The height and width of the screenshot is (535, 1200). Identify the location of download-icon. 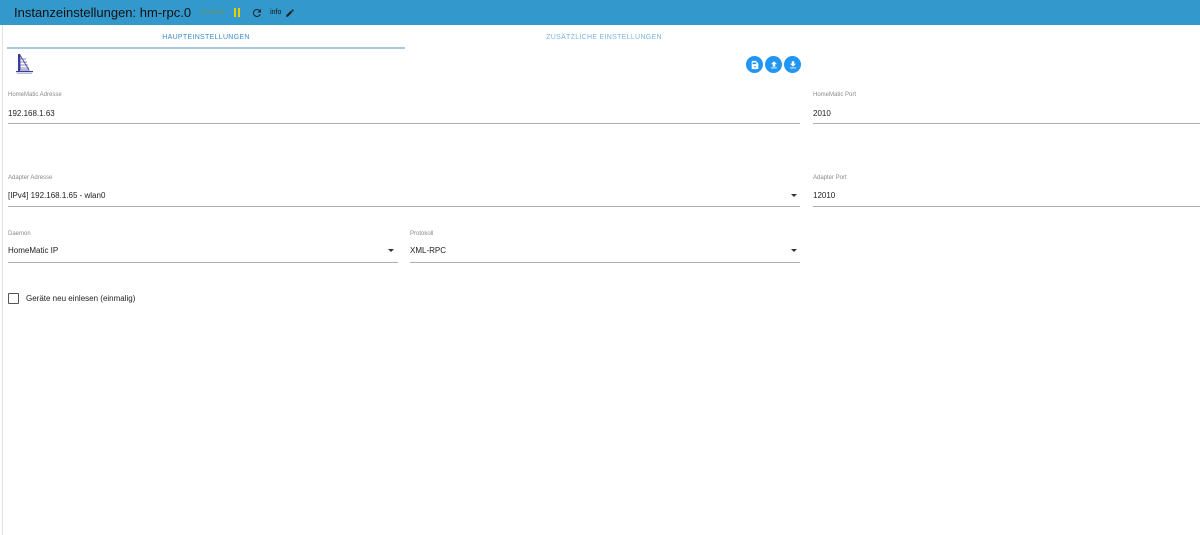
(792, 64).